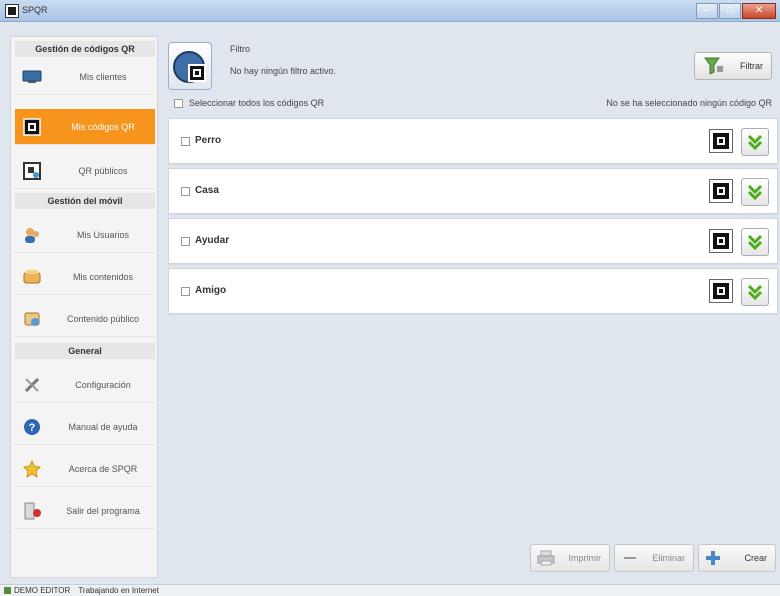 The width and height of the screenshot is (780, 596). I want to click on filter-title: Filtro, so click(240, 49).